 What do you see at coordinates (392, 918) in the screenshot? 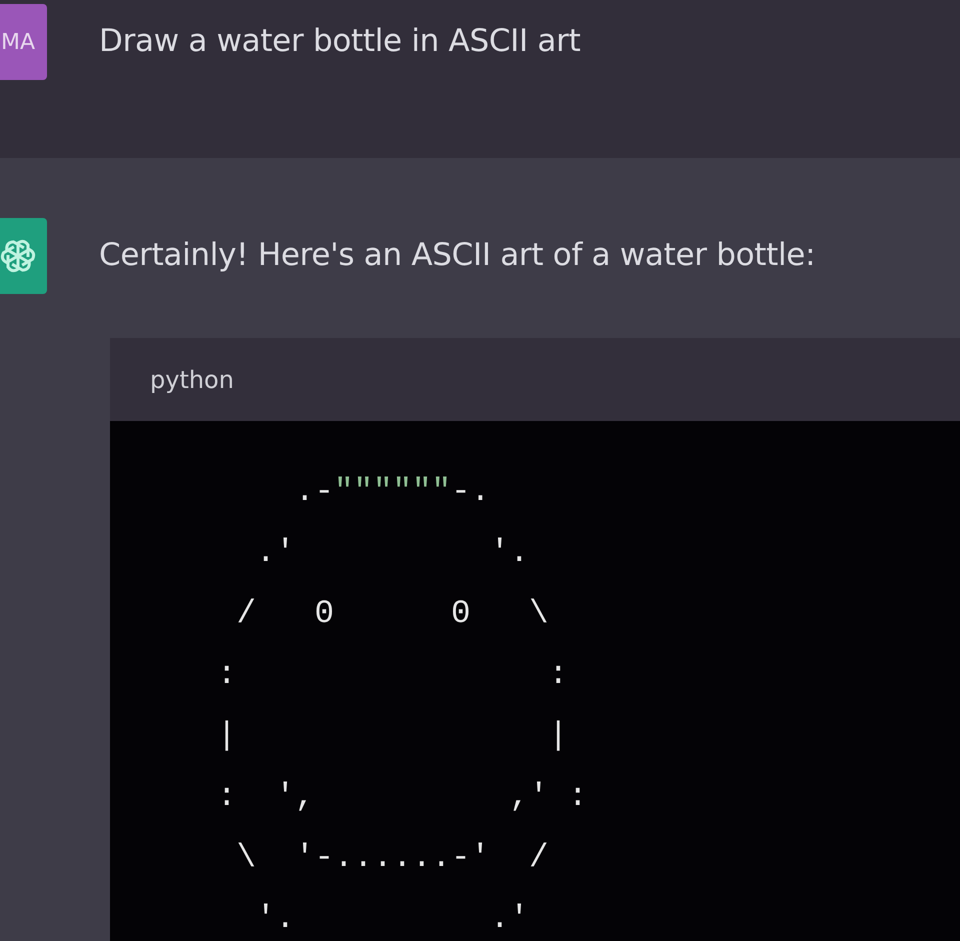
I see `code-line: '. .'` at bounding box center [392, 918].